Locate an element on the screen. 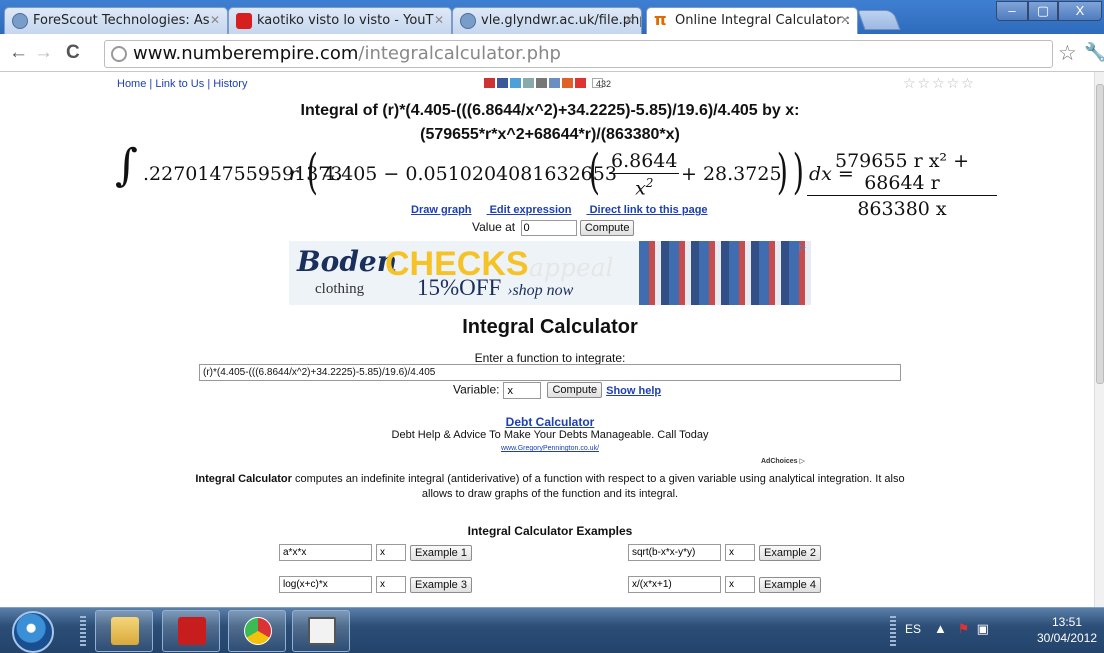 The width and height of the screenshot is (1104, 653). result-fraction: 579655 r x² + 68644 r 863380 x is located at coordinates (902, 185).